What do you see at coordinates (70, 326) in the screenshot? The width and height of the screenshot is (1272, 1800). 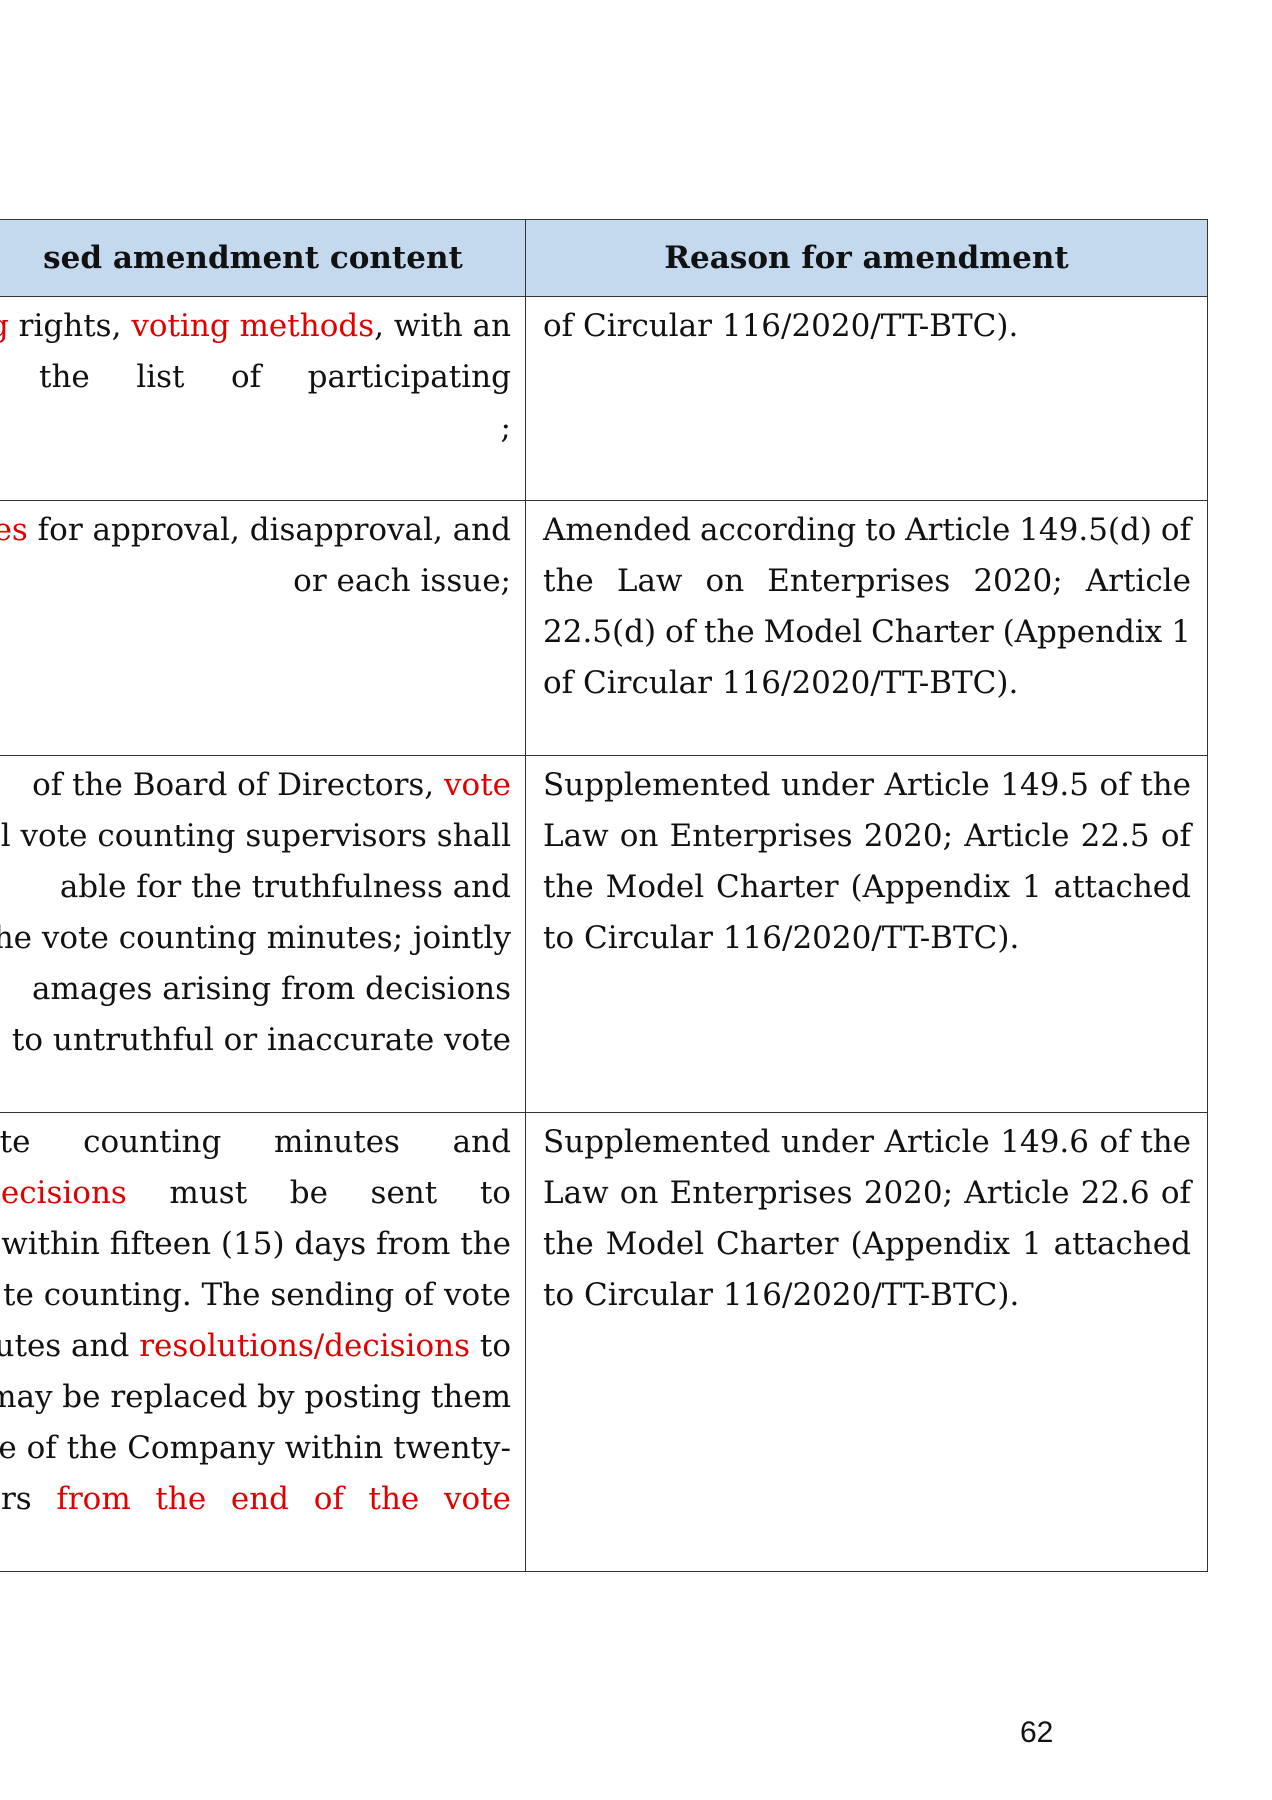 I see `content-text: rights,` at bounding box center [70, 326].